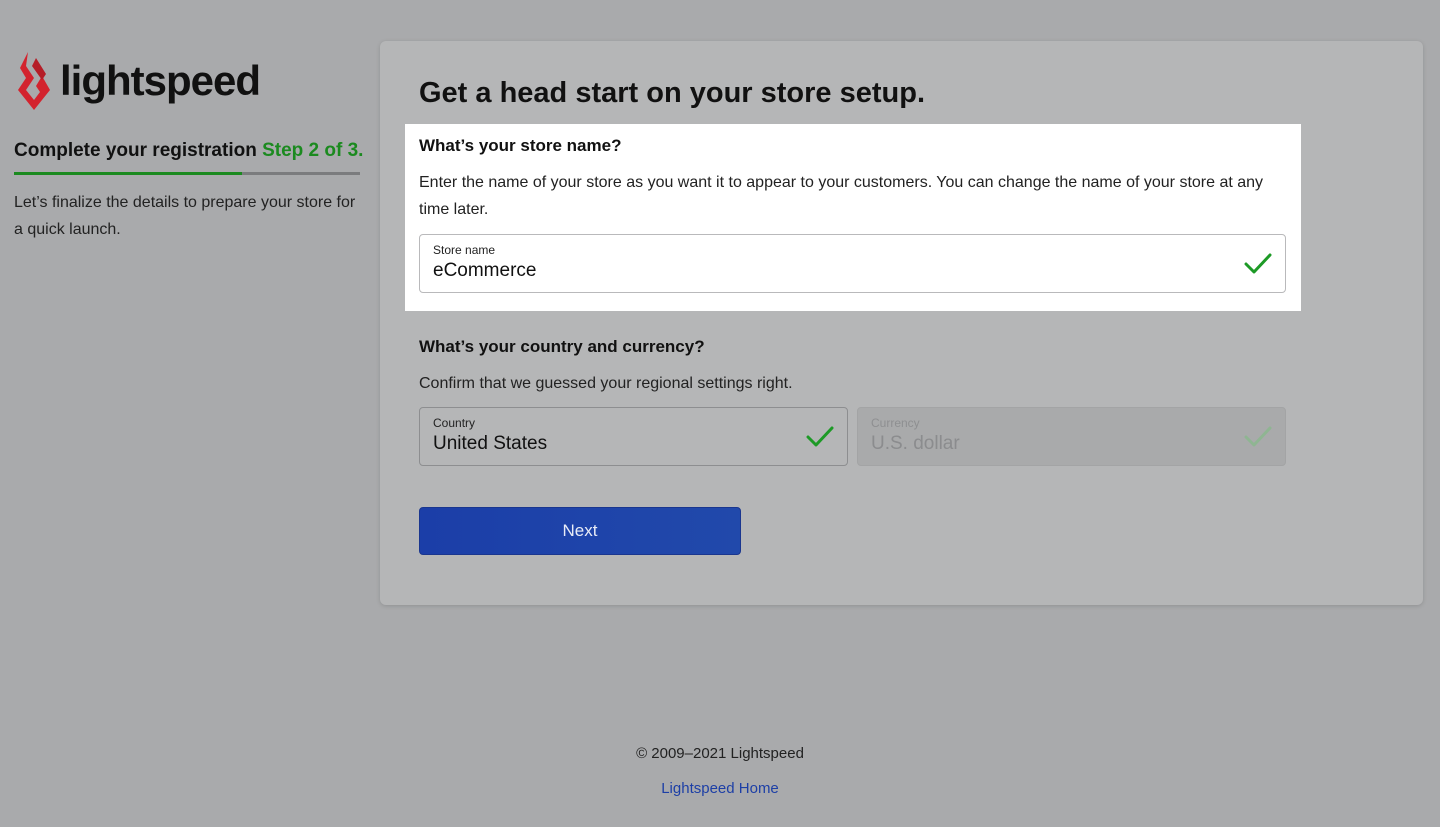 The height and width of the screenshot is (827, 1440). Describe the element at coordinates (580, 531) in the screenshot. I see `next-button: Next` at that location.